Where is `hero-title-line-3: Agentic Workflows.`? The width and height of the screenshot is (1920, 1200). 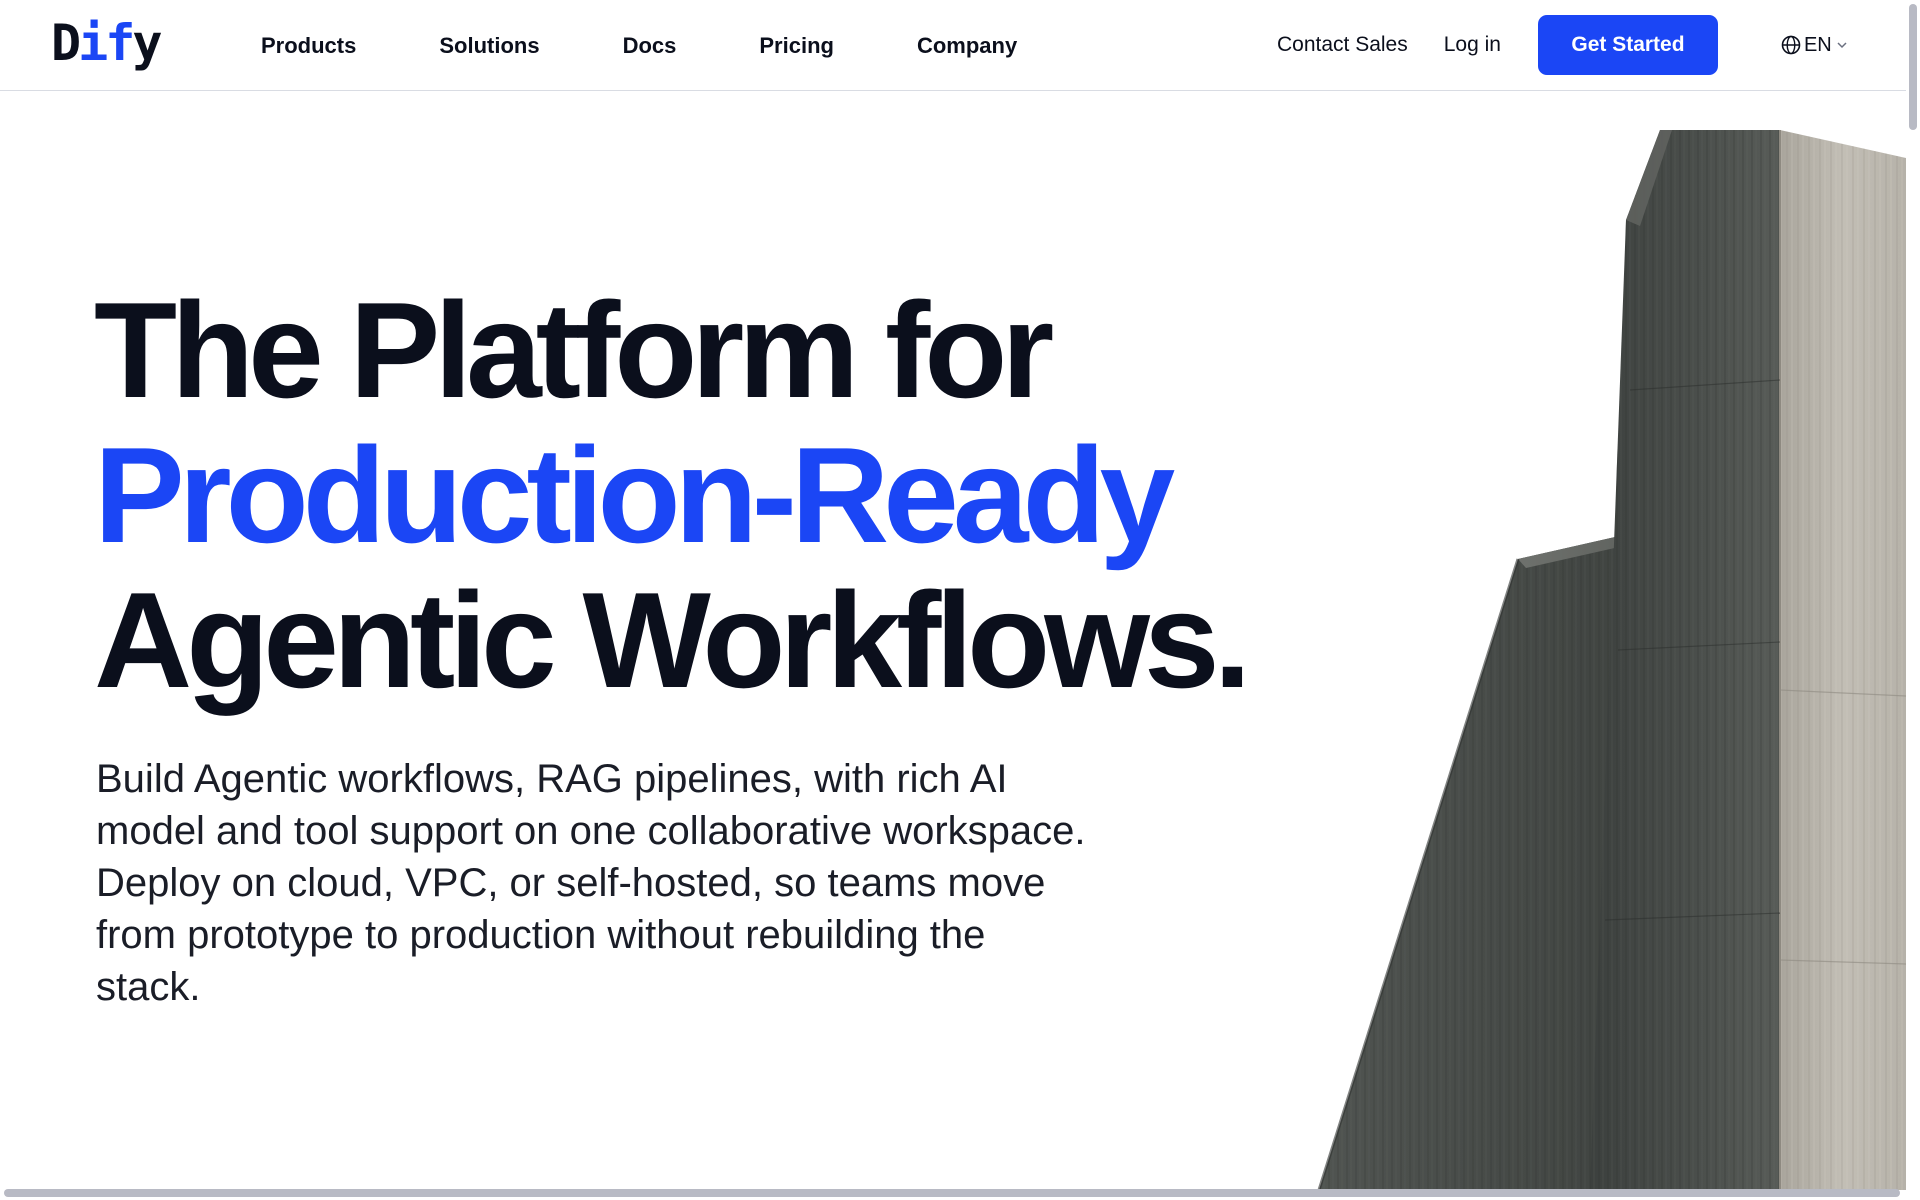 hero-title-line-3: Agentic Workflows. is located at coordinates (672, 640).